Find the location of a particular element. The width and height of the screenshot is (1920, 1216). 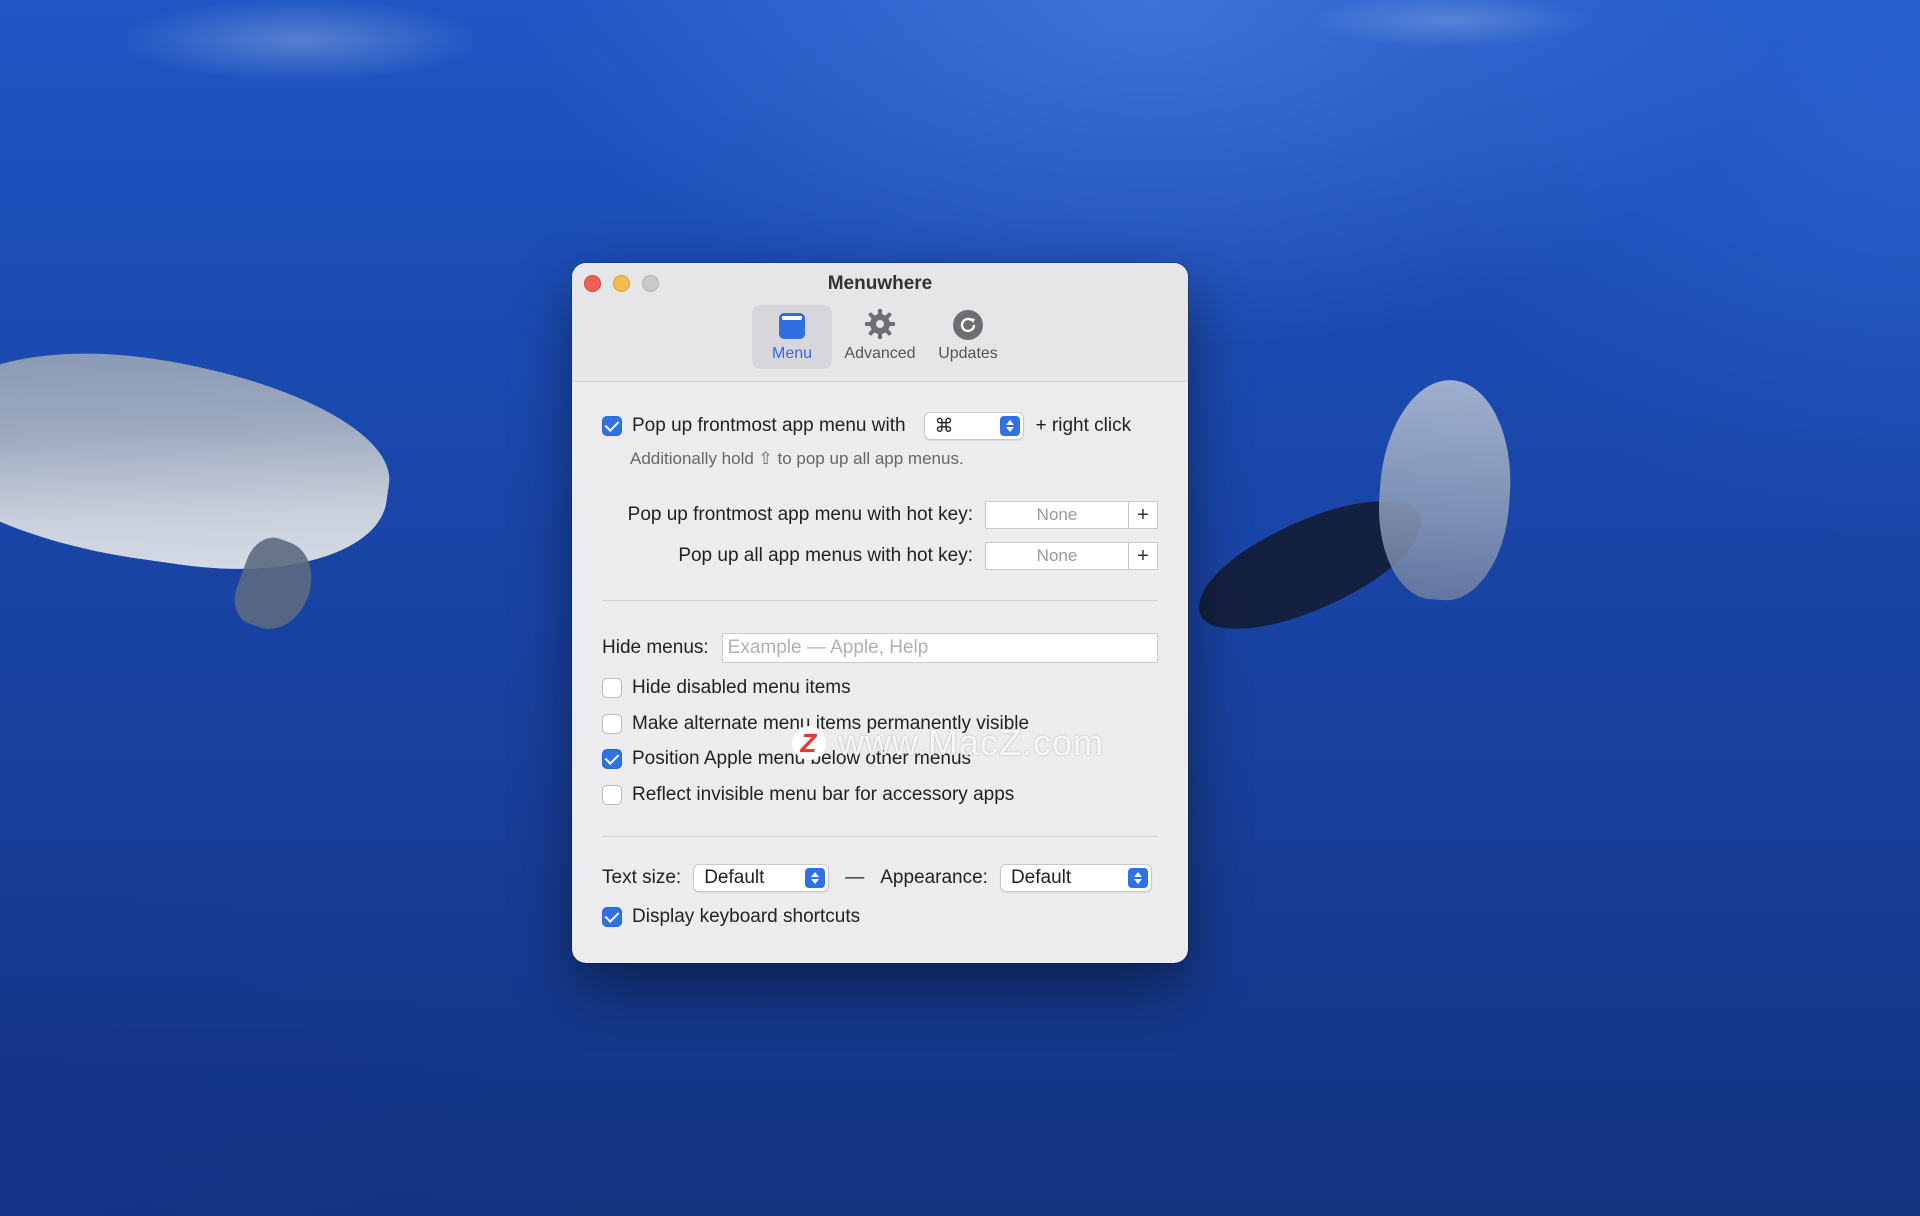

shortcuts-row: Display keyboard shortcuts is located at coordinates (880, 917).